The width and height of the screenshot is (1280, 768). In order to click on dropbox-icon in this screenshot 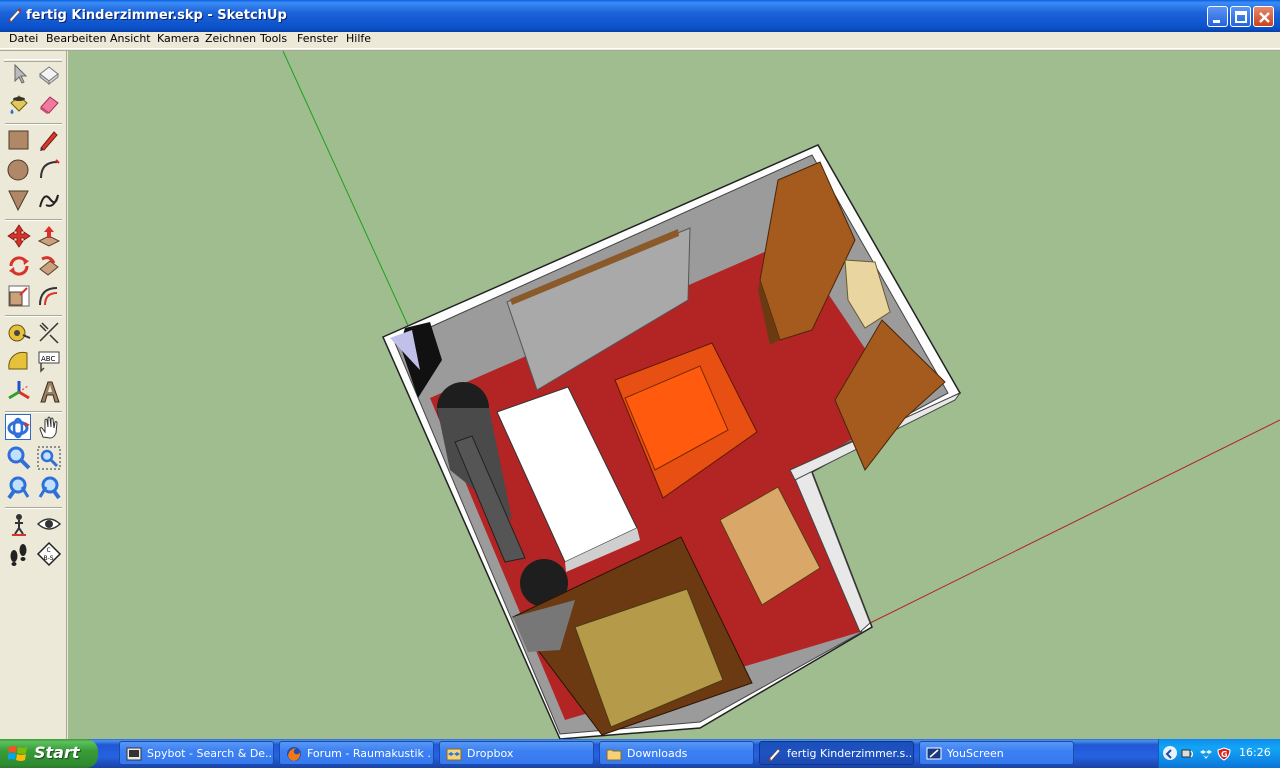, I will do `click(454, 754)`.